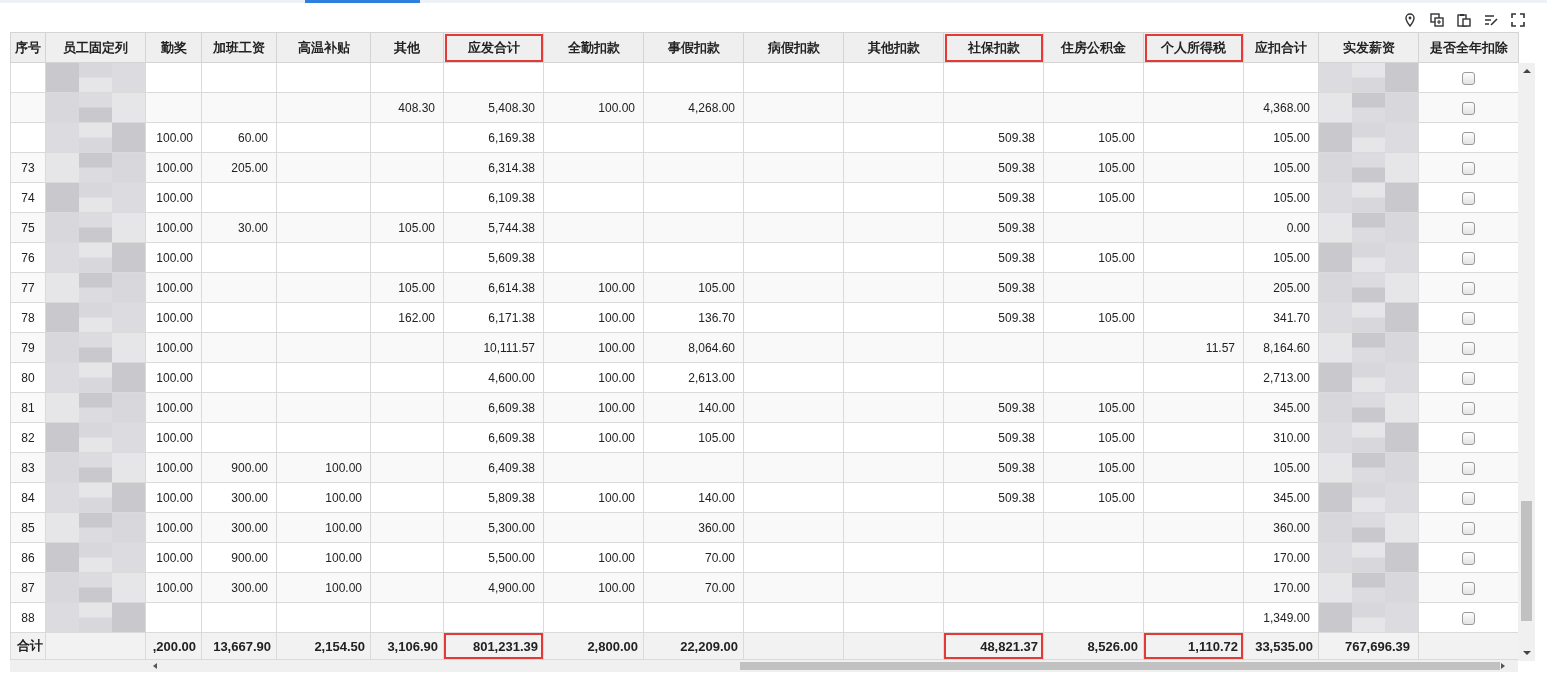 The width and height of the screenshot is (1547, 676). What do you see at coordinates (711, 377) in the screenshot?
I see `table-cell: 2,613.00` at bounding box center [711, 377].